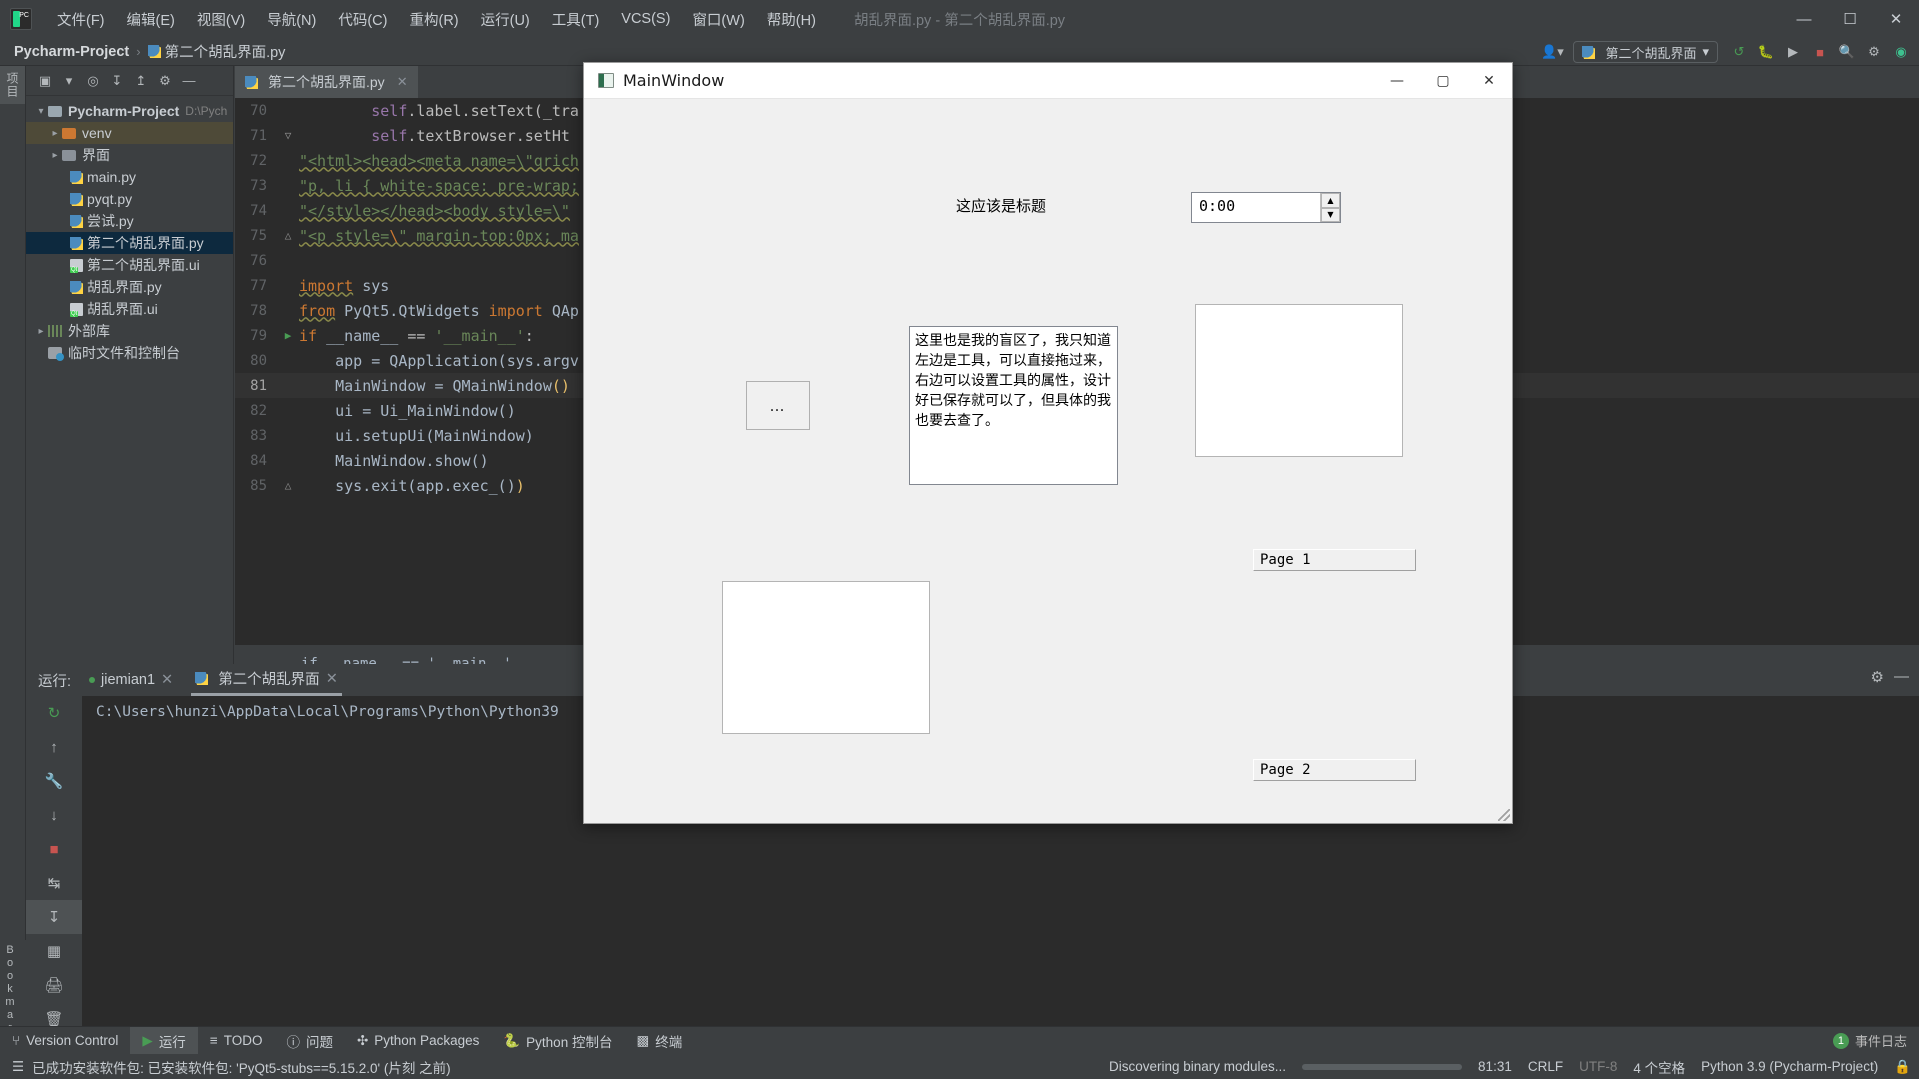 This screenshot has height=1079, width=1919. I want to click on menu-code: 代码(C), so click(362, 19).